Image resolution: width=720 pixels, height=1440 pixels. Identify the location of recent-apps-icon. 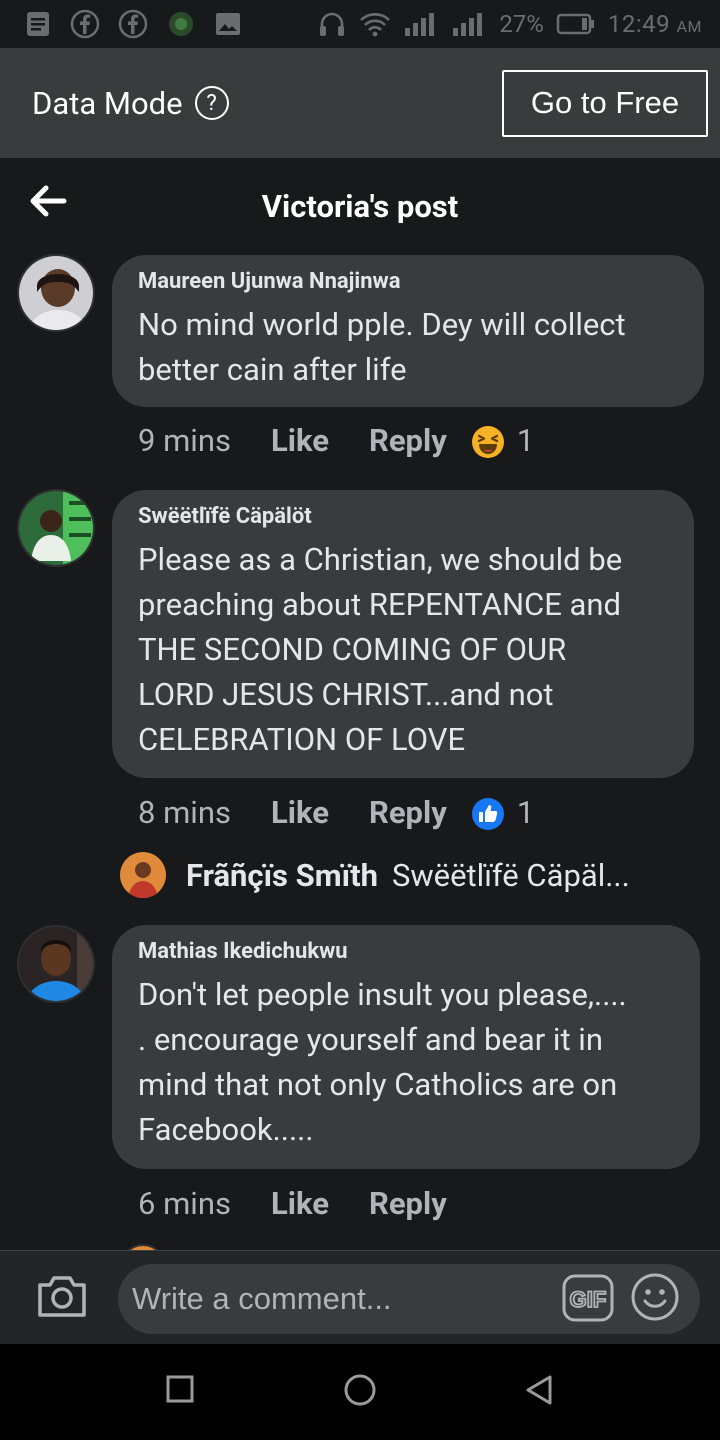
(180, 1391).